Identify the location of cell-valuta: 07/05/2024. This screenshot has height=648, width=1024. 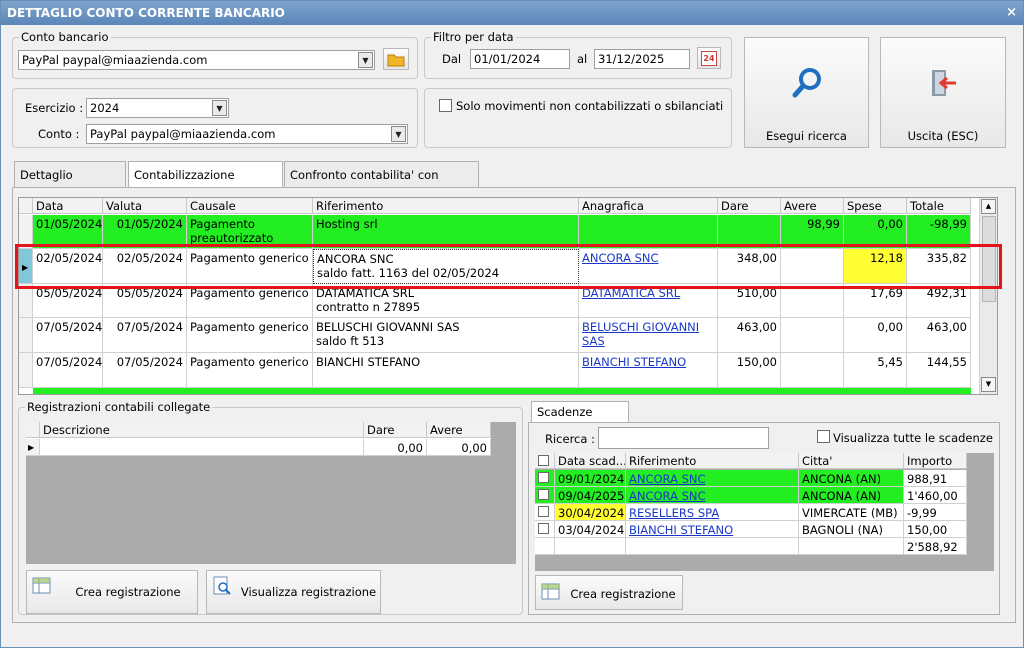
(145, 370).